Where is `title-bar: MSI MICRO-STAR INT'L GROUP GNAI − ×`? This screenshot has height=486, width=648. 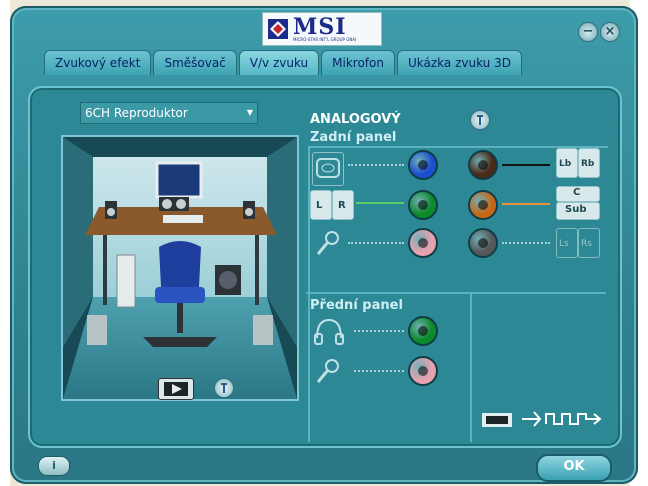
title-bar: MSI MICRO-STAR INT'L GROUP GNAI − × is located at coordinates (324, 28).